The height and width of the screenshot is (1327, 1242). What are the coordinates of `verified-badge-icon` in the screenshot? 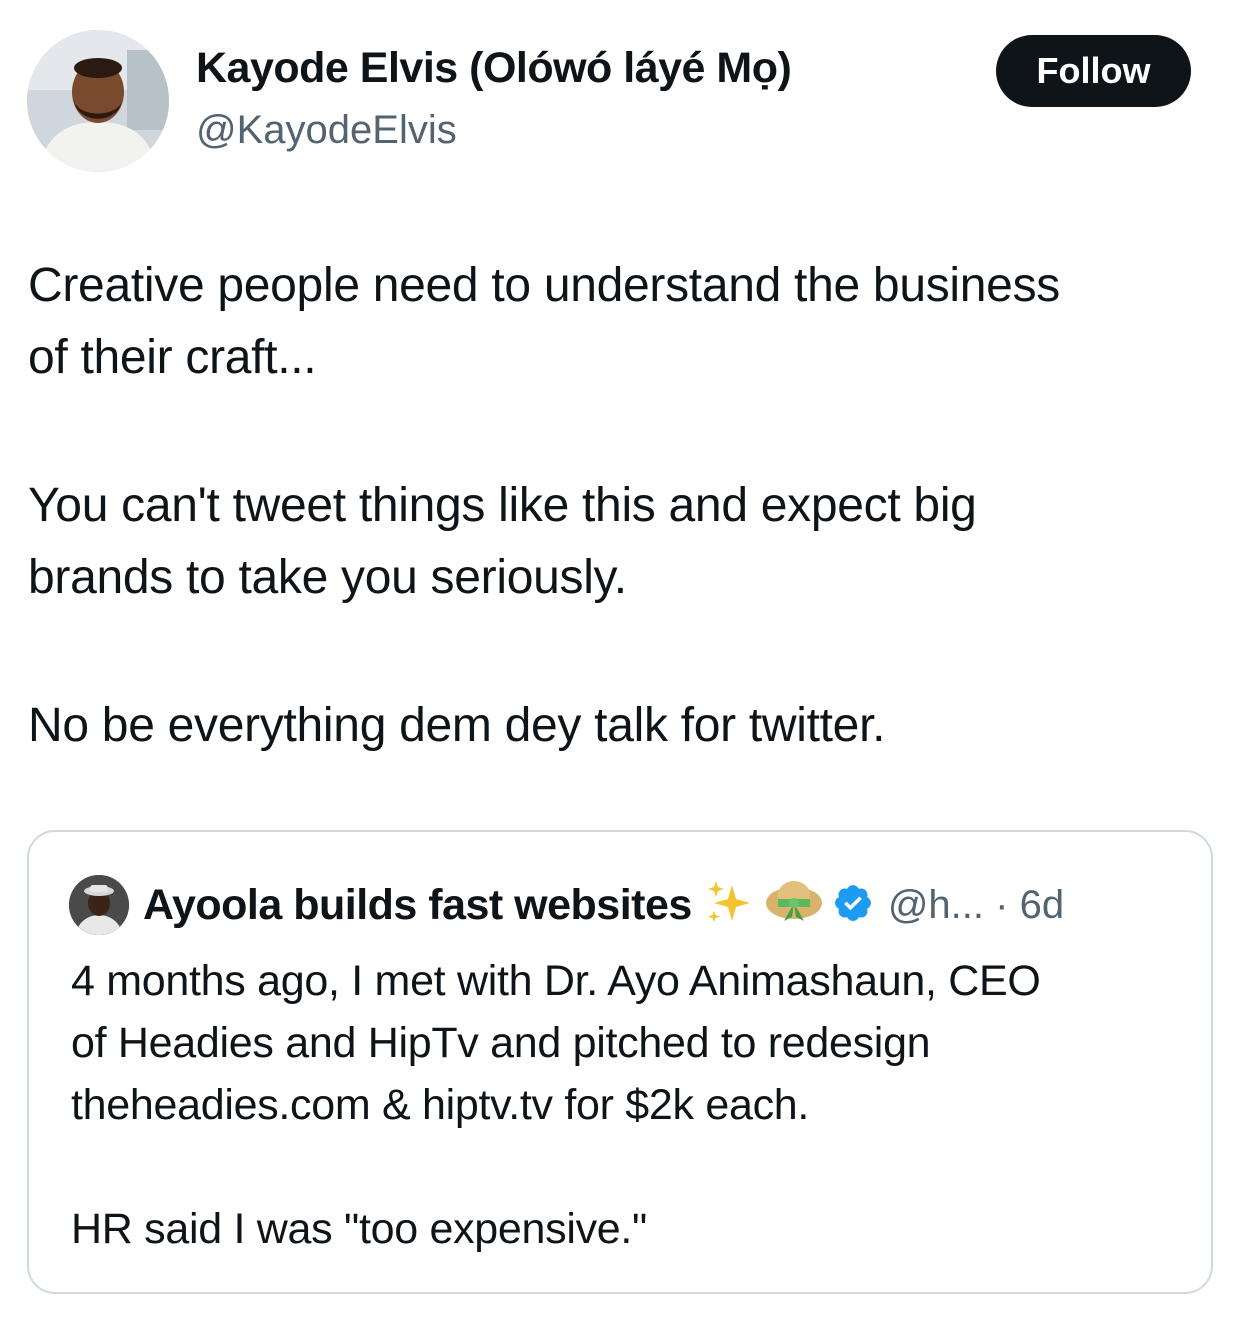 It's located at (853, 905).